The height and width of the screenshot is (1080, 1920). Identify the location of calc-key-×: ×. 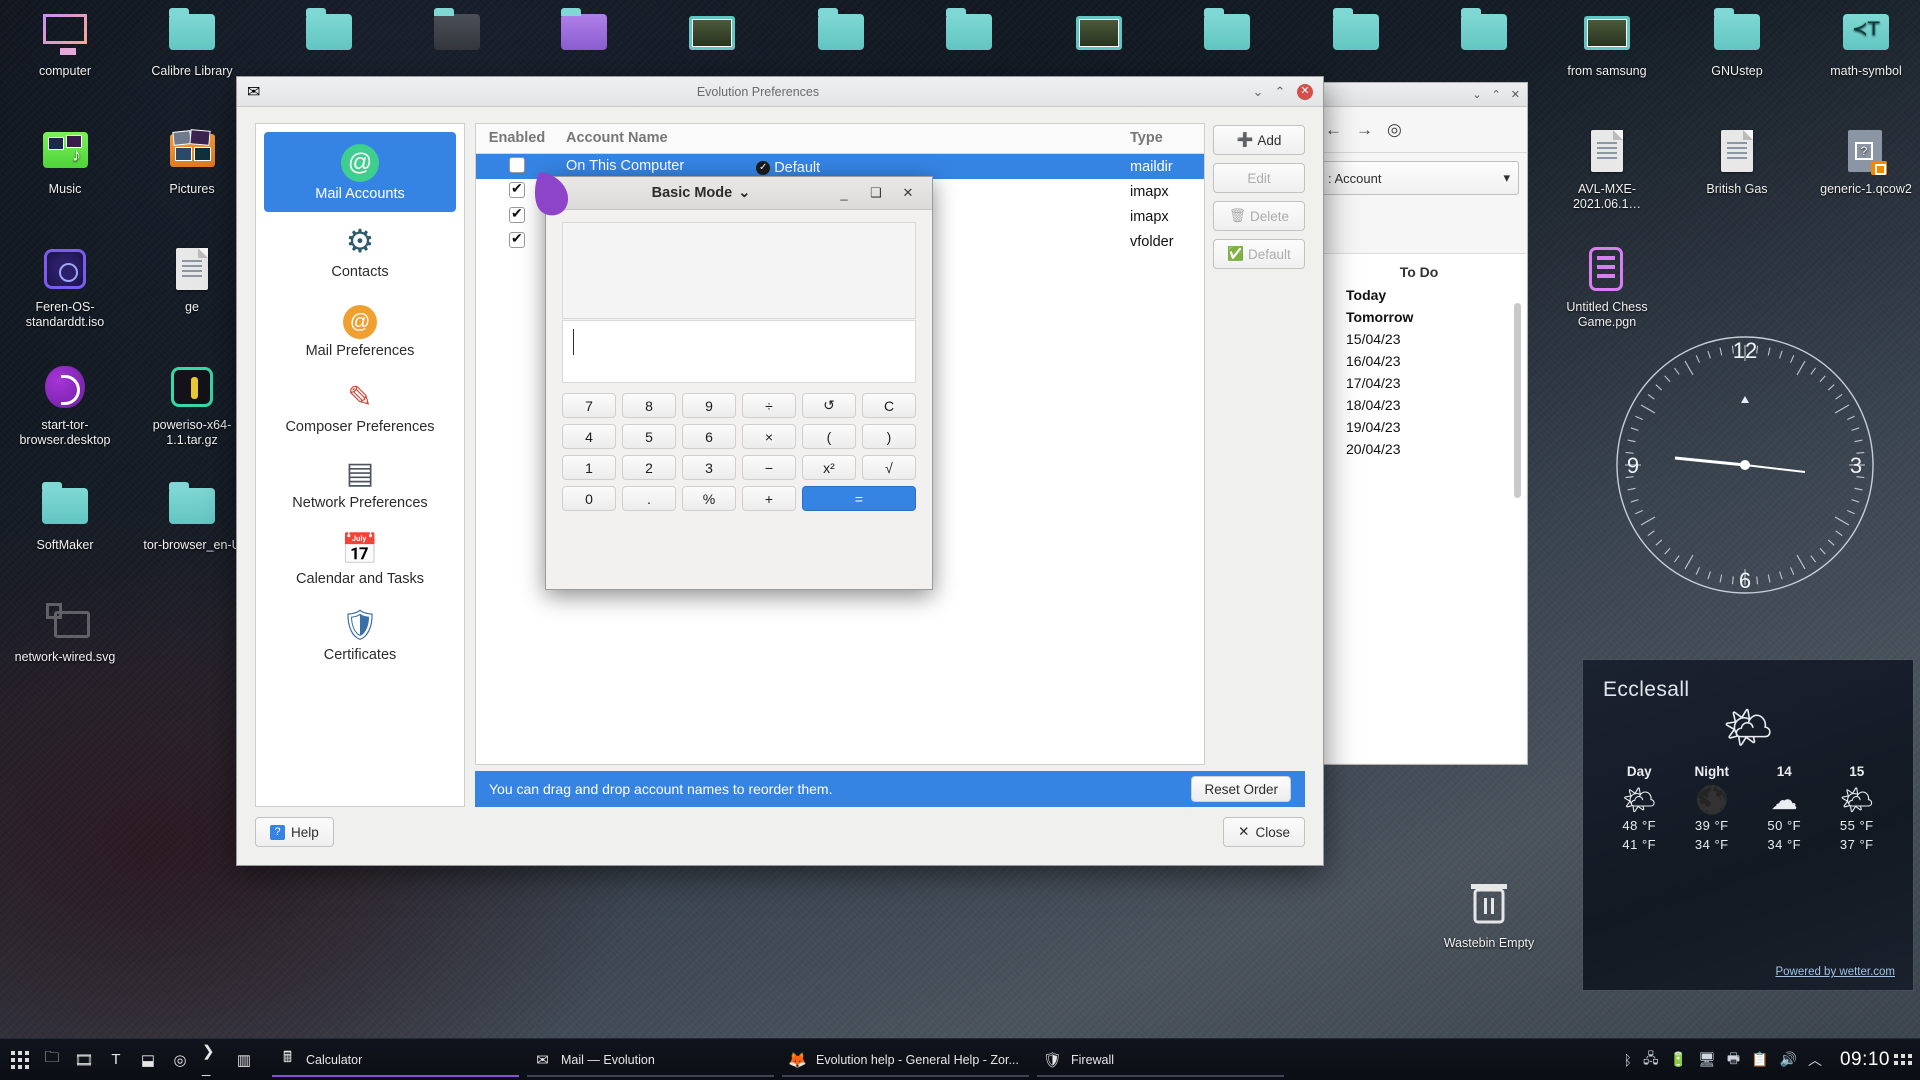
(769, 436).